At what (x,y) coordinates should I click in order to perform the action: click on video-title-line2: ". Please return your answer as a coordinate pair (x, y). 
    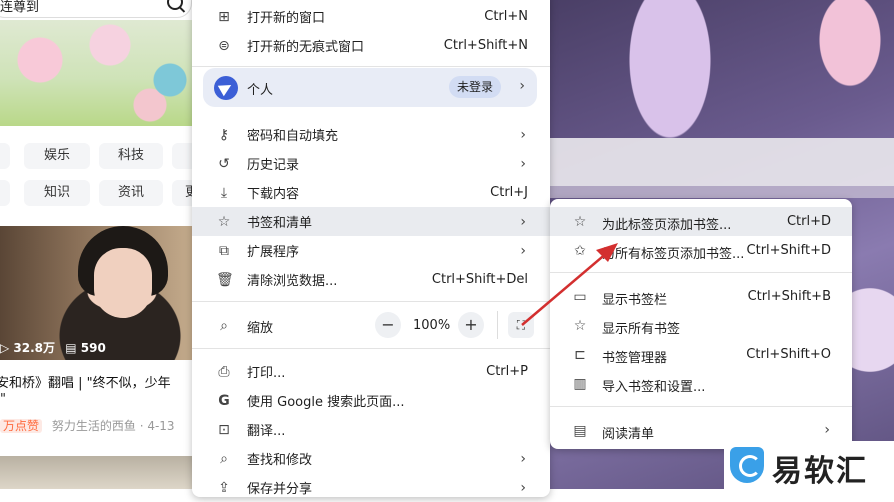
    Looking at the image, I should click on (3, 399).